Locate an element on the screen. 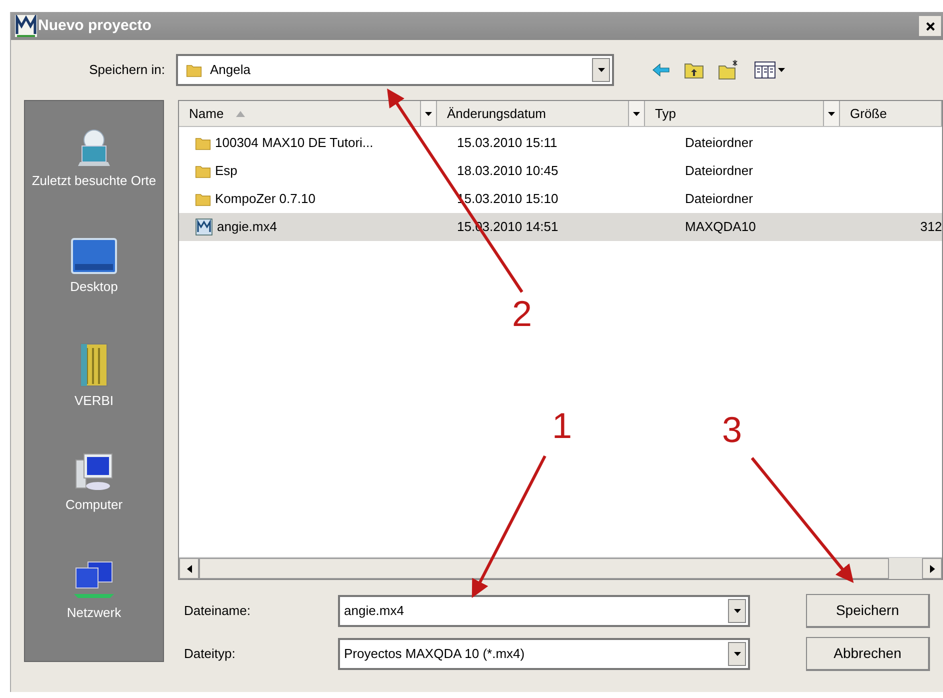 The width and height of the screenshot is (943, 698). app-logo-icon is located at coordinates (26, 26).